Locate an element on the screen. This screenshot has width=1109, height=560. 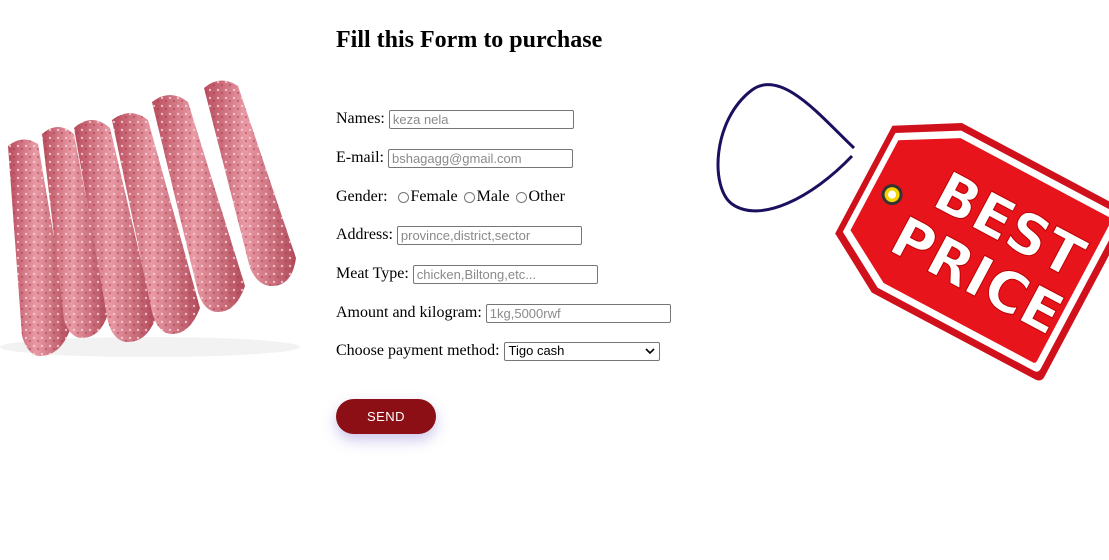
meat-type-row: Meat Type: is located at coordinates (467, 274).